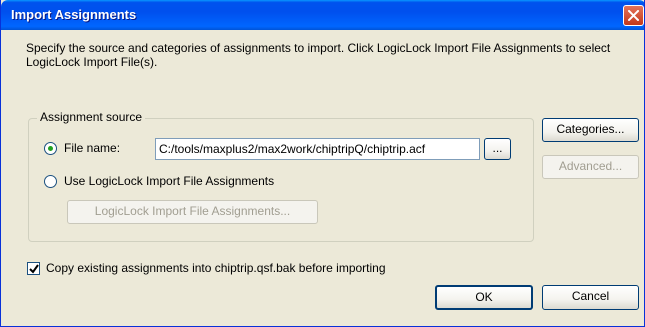 The width and height of the screenshot is (645, 327). I want to click on copy-assignments-checkbox, so click(33, 268).